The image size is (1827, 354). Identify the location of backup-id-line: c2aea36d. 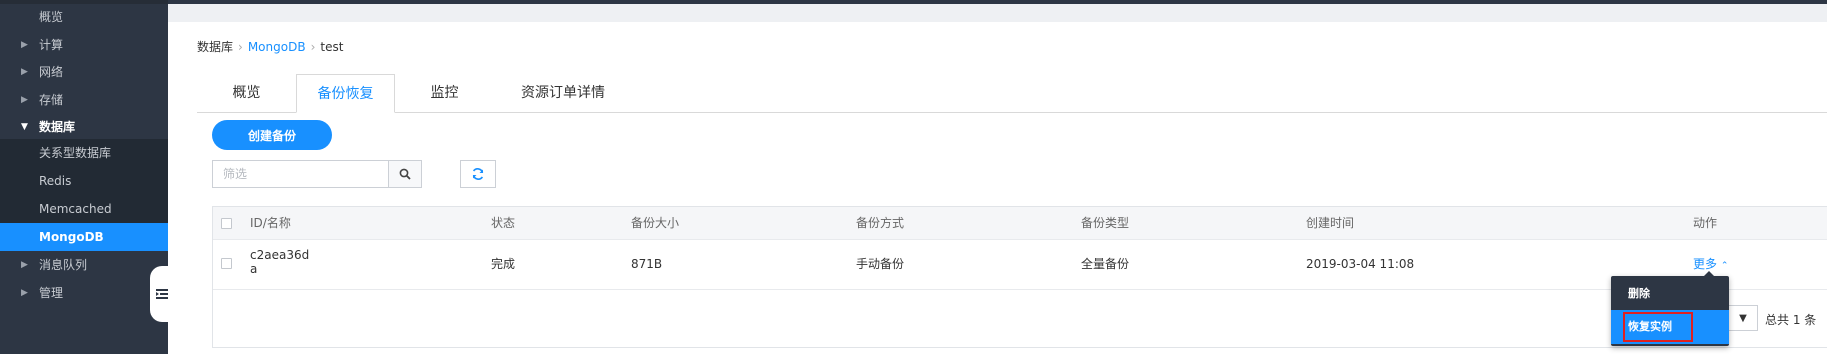
(280, 255).